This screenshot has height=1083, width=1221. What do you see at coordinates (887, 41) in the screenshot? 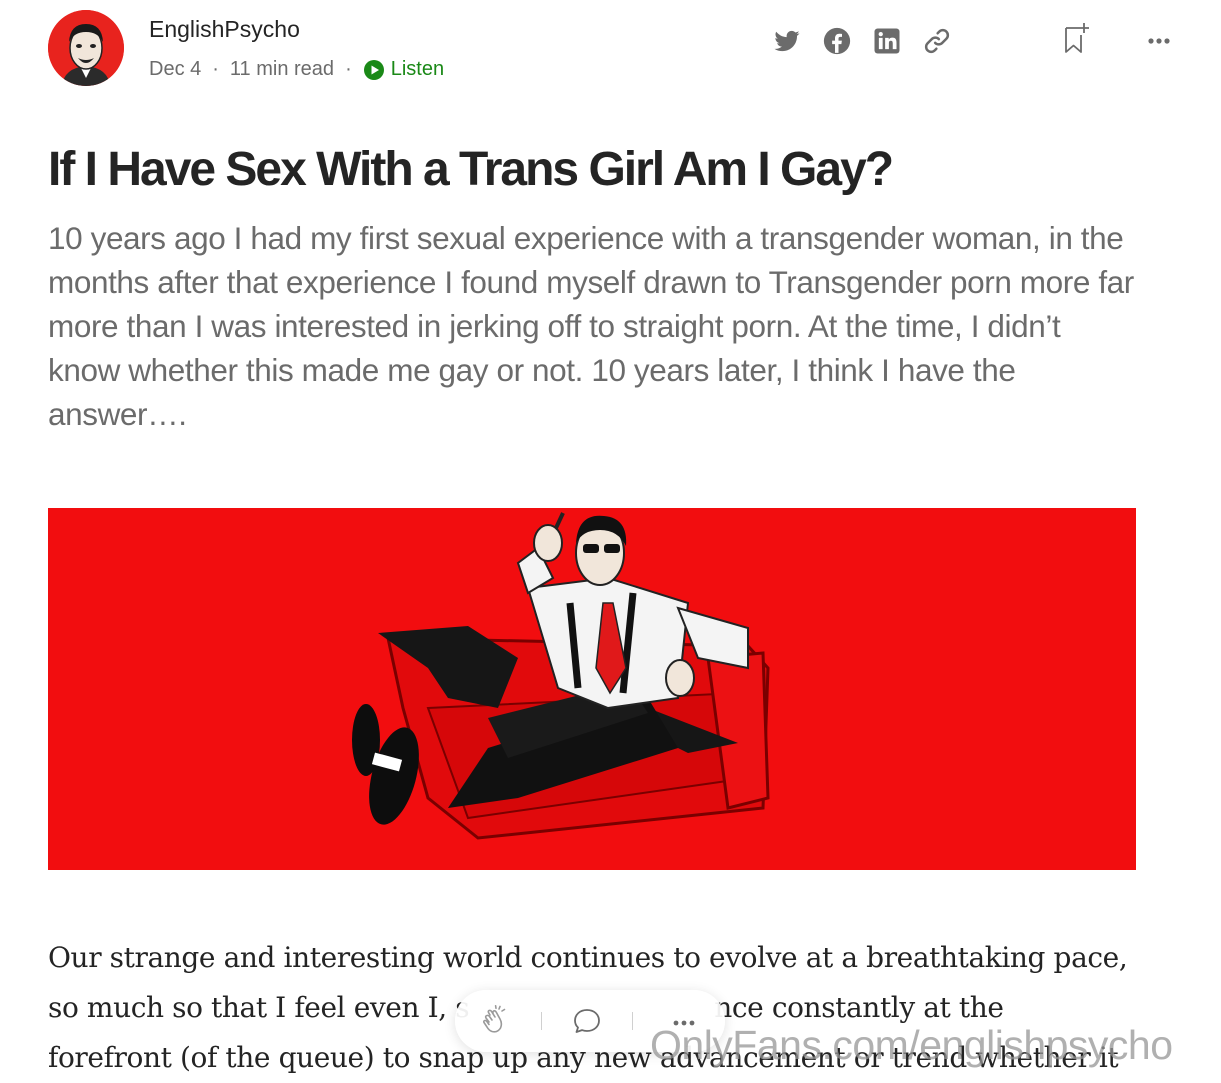
I see `linkedin-share-icon` at bounding box center [887, 41].